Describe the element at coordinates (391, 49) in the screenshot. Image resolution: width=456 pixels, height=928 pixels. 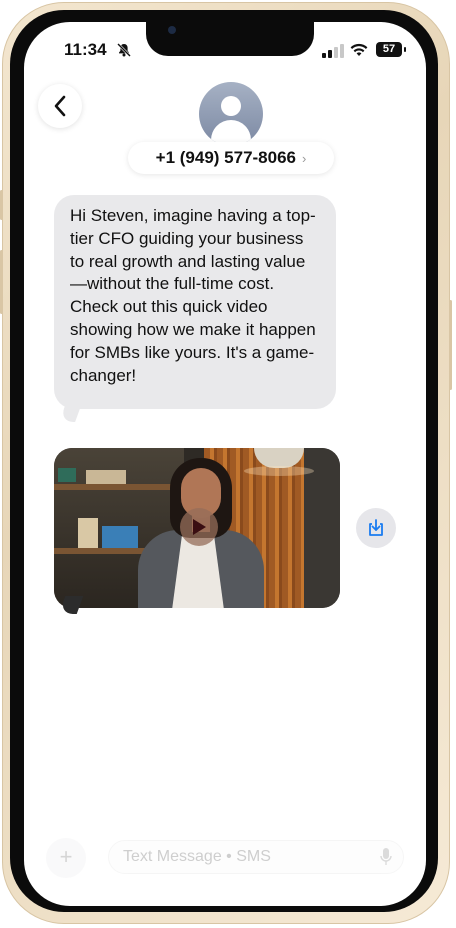
I see `battery-icon: 57` at that location.